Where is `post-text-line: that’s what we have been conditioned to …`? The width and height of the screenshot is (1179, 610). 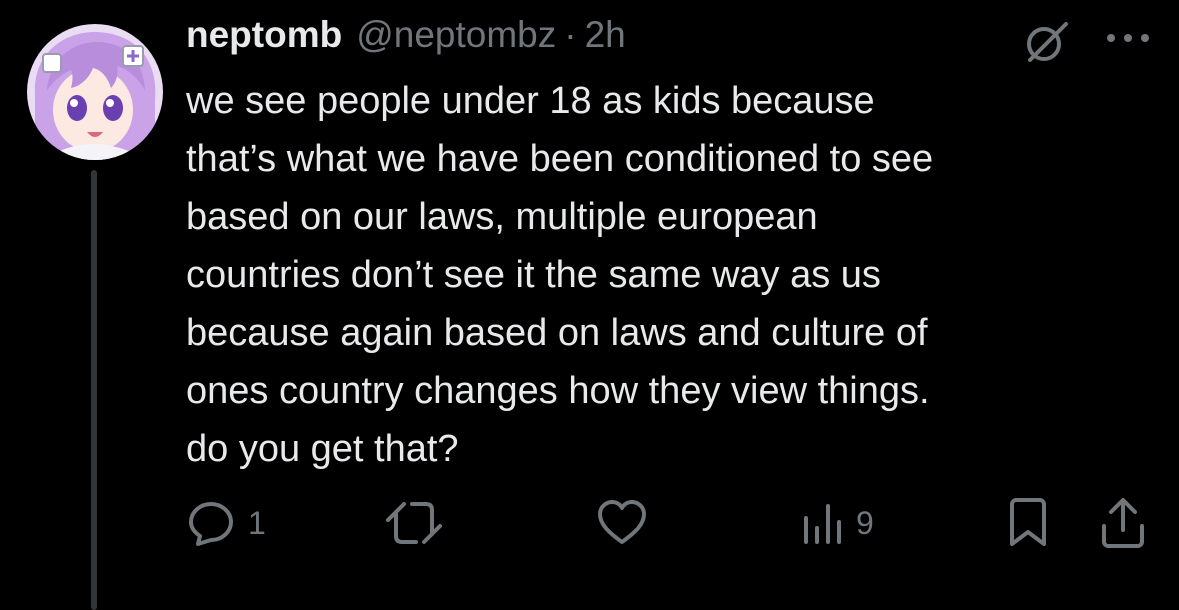 post-text-line: that’s what we have been conditioned to … is located at coordinates (560, 159).